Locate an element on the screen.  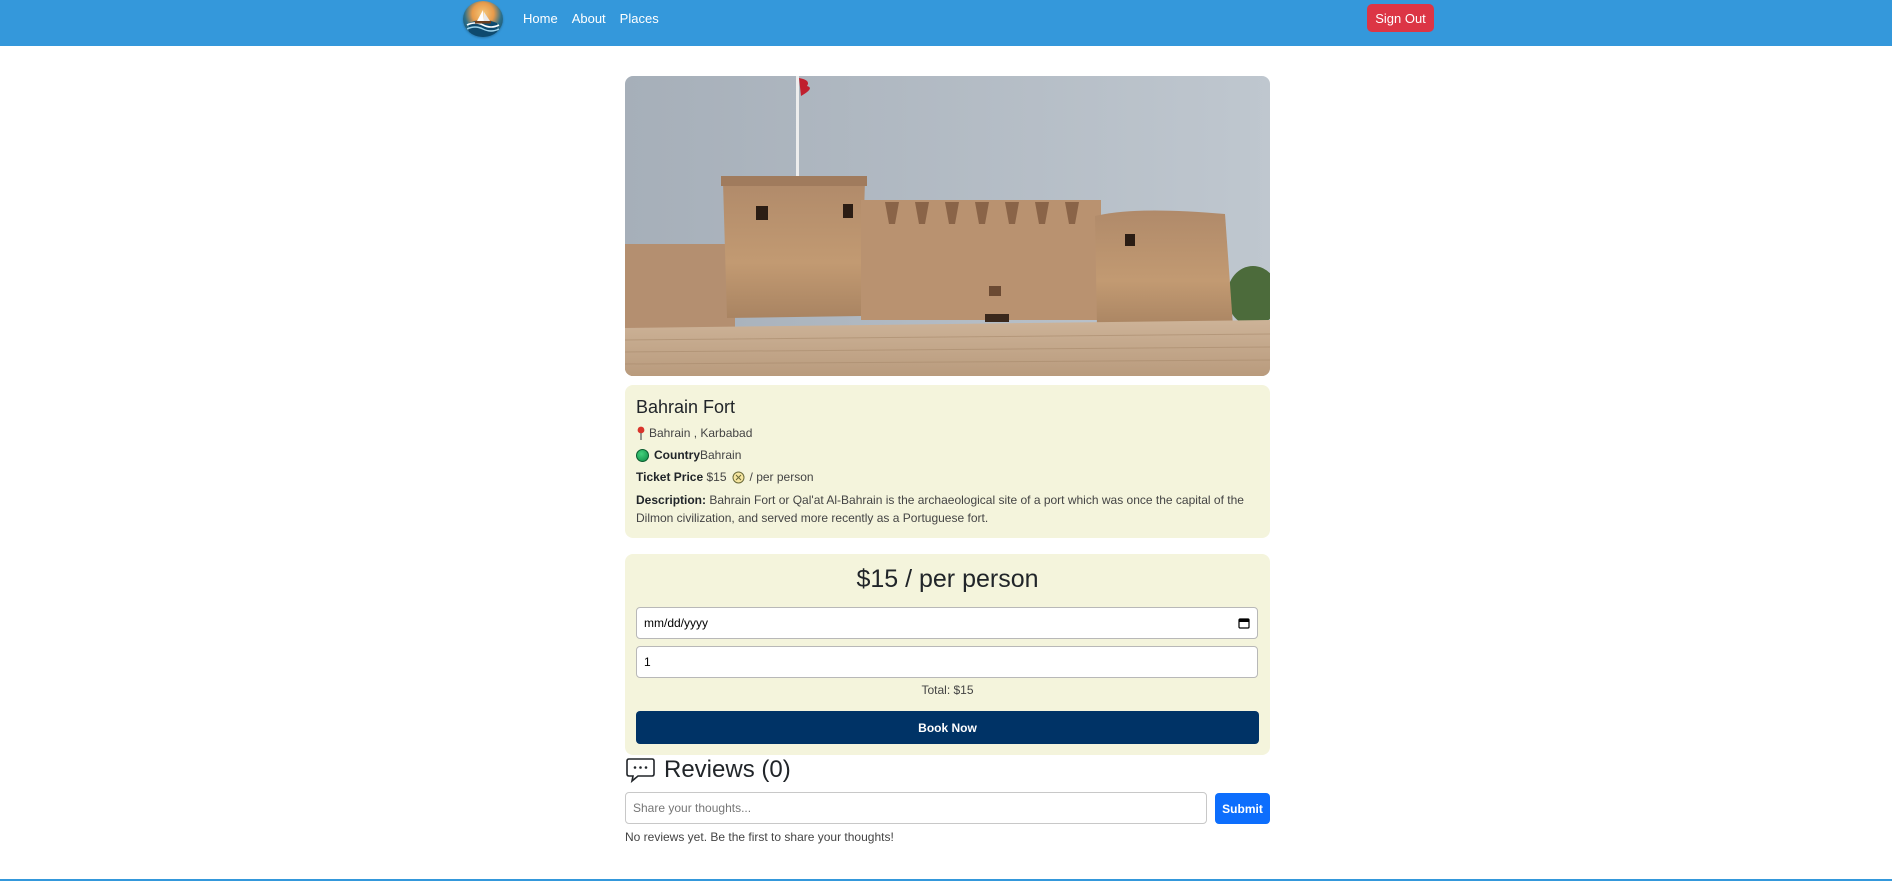
pin-icon is located at coordinates (641, 433).